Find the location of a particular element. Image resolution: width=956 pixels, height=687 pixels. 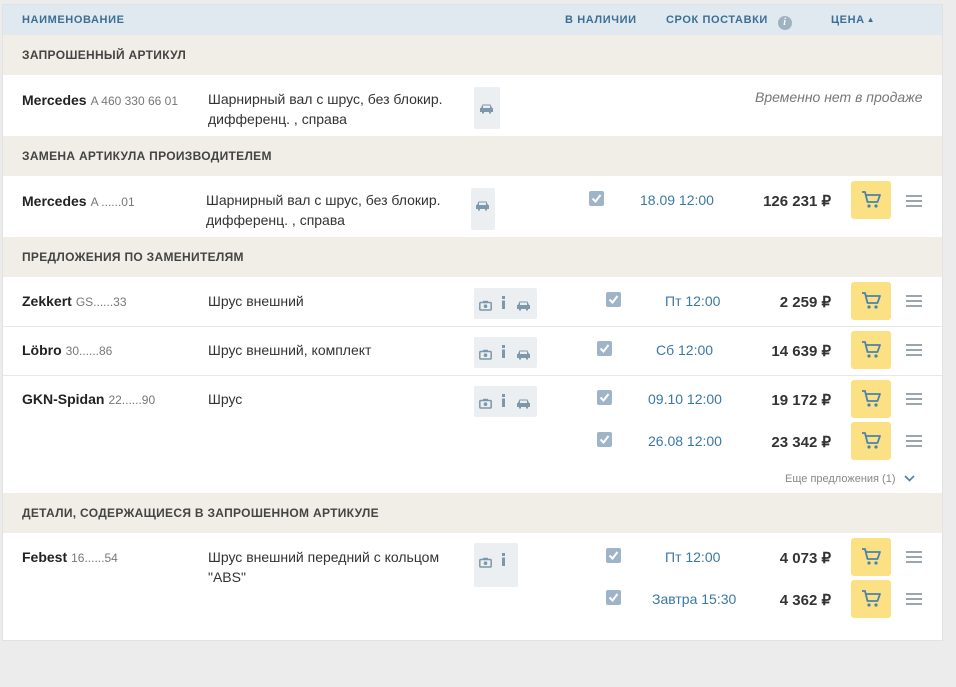

section-title: ЗАМЕНА АРТИКУЛА ПРОИЗВОДИТЕЛЕМ is located at coordinates (147, 156).